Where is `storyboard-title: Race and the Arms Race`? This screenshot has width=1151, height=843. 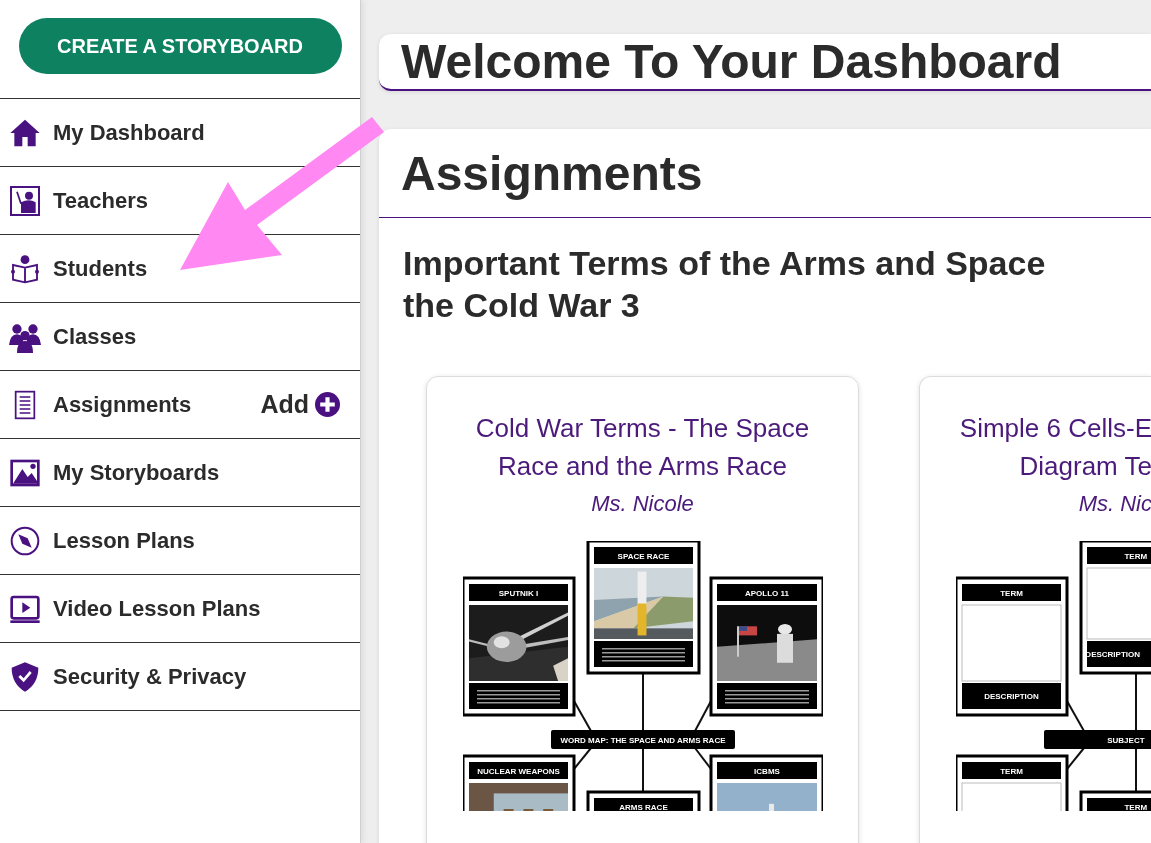 storyboard-title: Race and the Arms Race is located at coordinates (642, 466).